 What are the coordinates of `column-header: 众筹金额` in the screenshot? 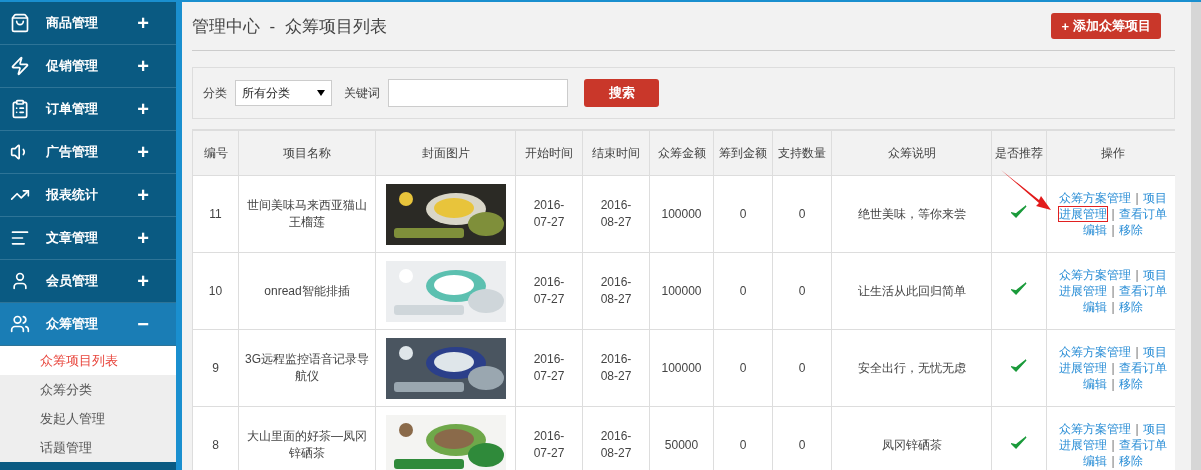 It's located at (681, 153).